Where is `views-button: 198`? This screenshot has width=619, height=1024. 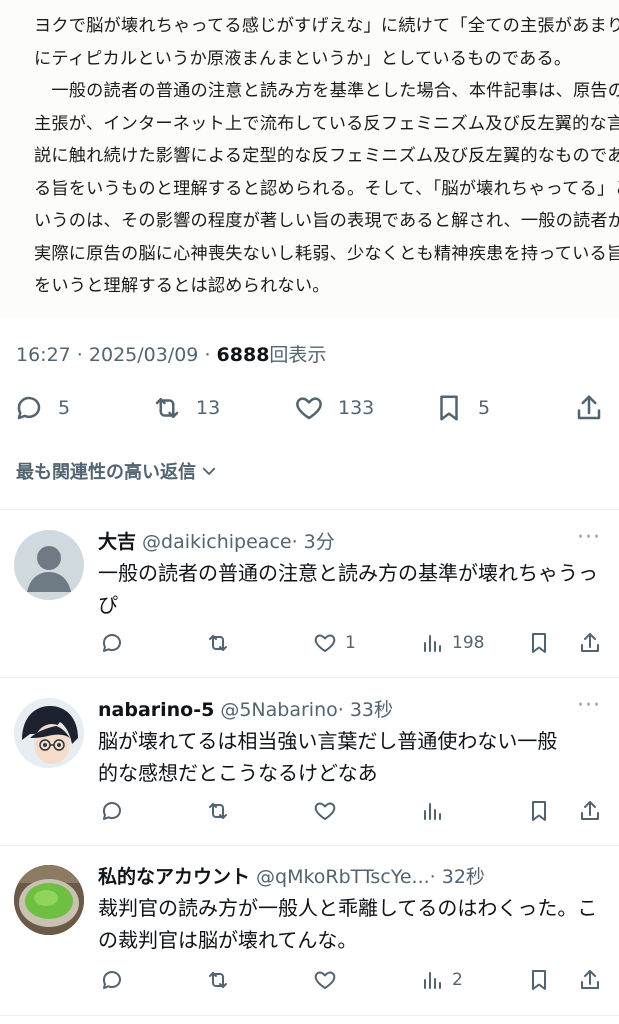 views-button: 198 is located at coordinates (452, 643).